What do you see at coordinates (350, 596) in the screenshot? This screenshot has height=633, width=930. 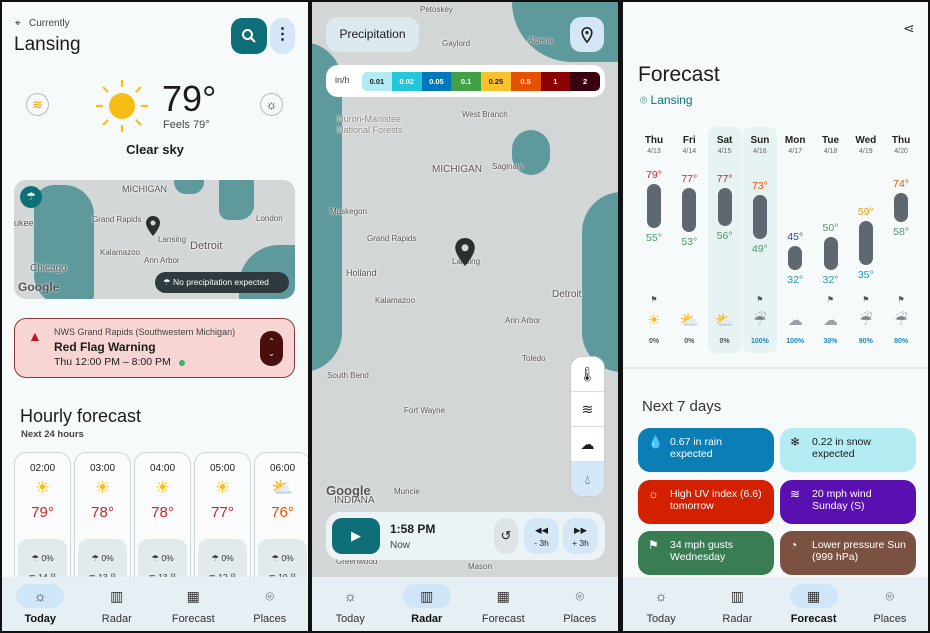 I see `sun-icon: ☼` at bounding box center [350, 596].